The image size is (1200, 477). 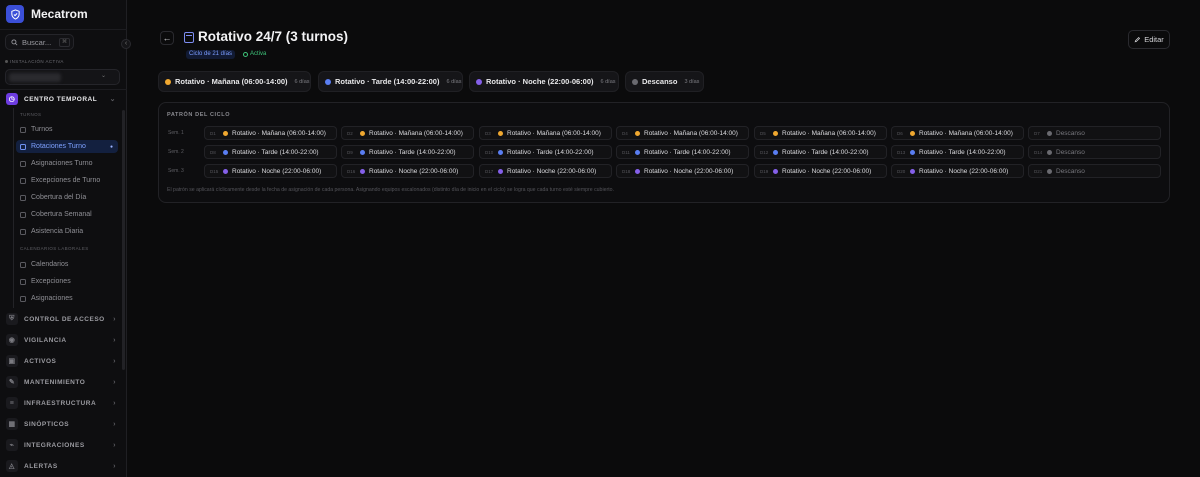 What do you see at coordinates (957, 171) in the screenshot?
I see `cycle-day-cell: D20 Rotativo · Noche (22:00-06:00)` at bounding box center [957, 171].